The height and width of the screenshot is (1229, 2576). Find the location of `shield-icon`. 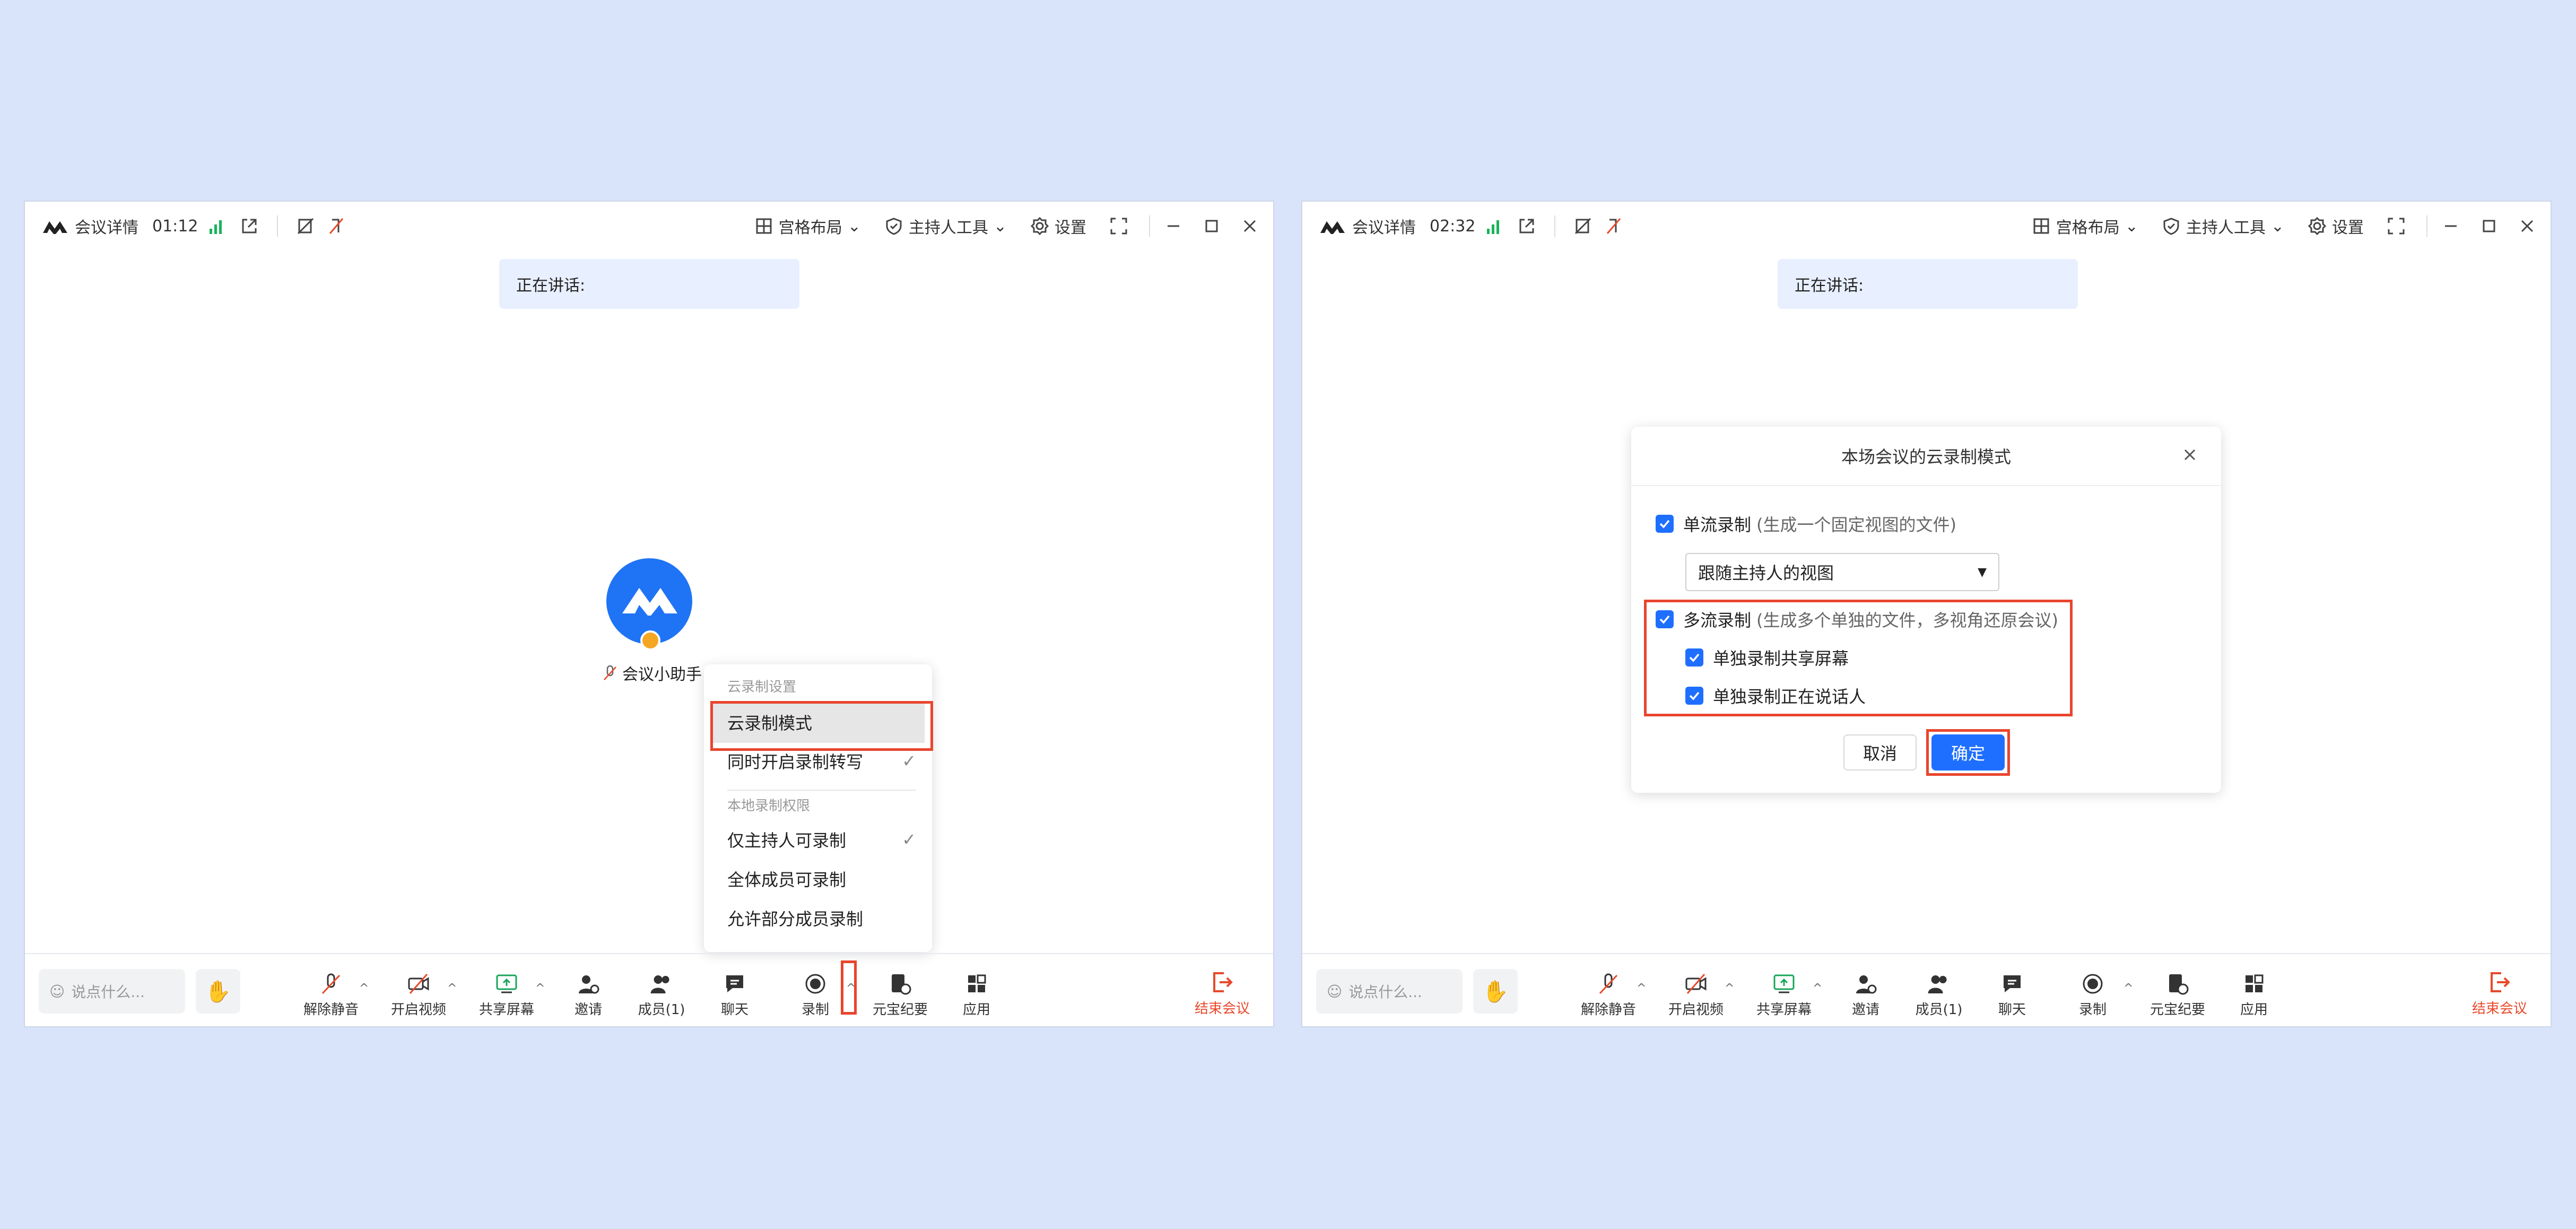

shield-icon is located at coordinates (894, 227).